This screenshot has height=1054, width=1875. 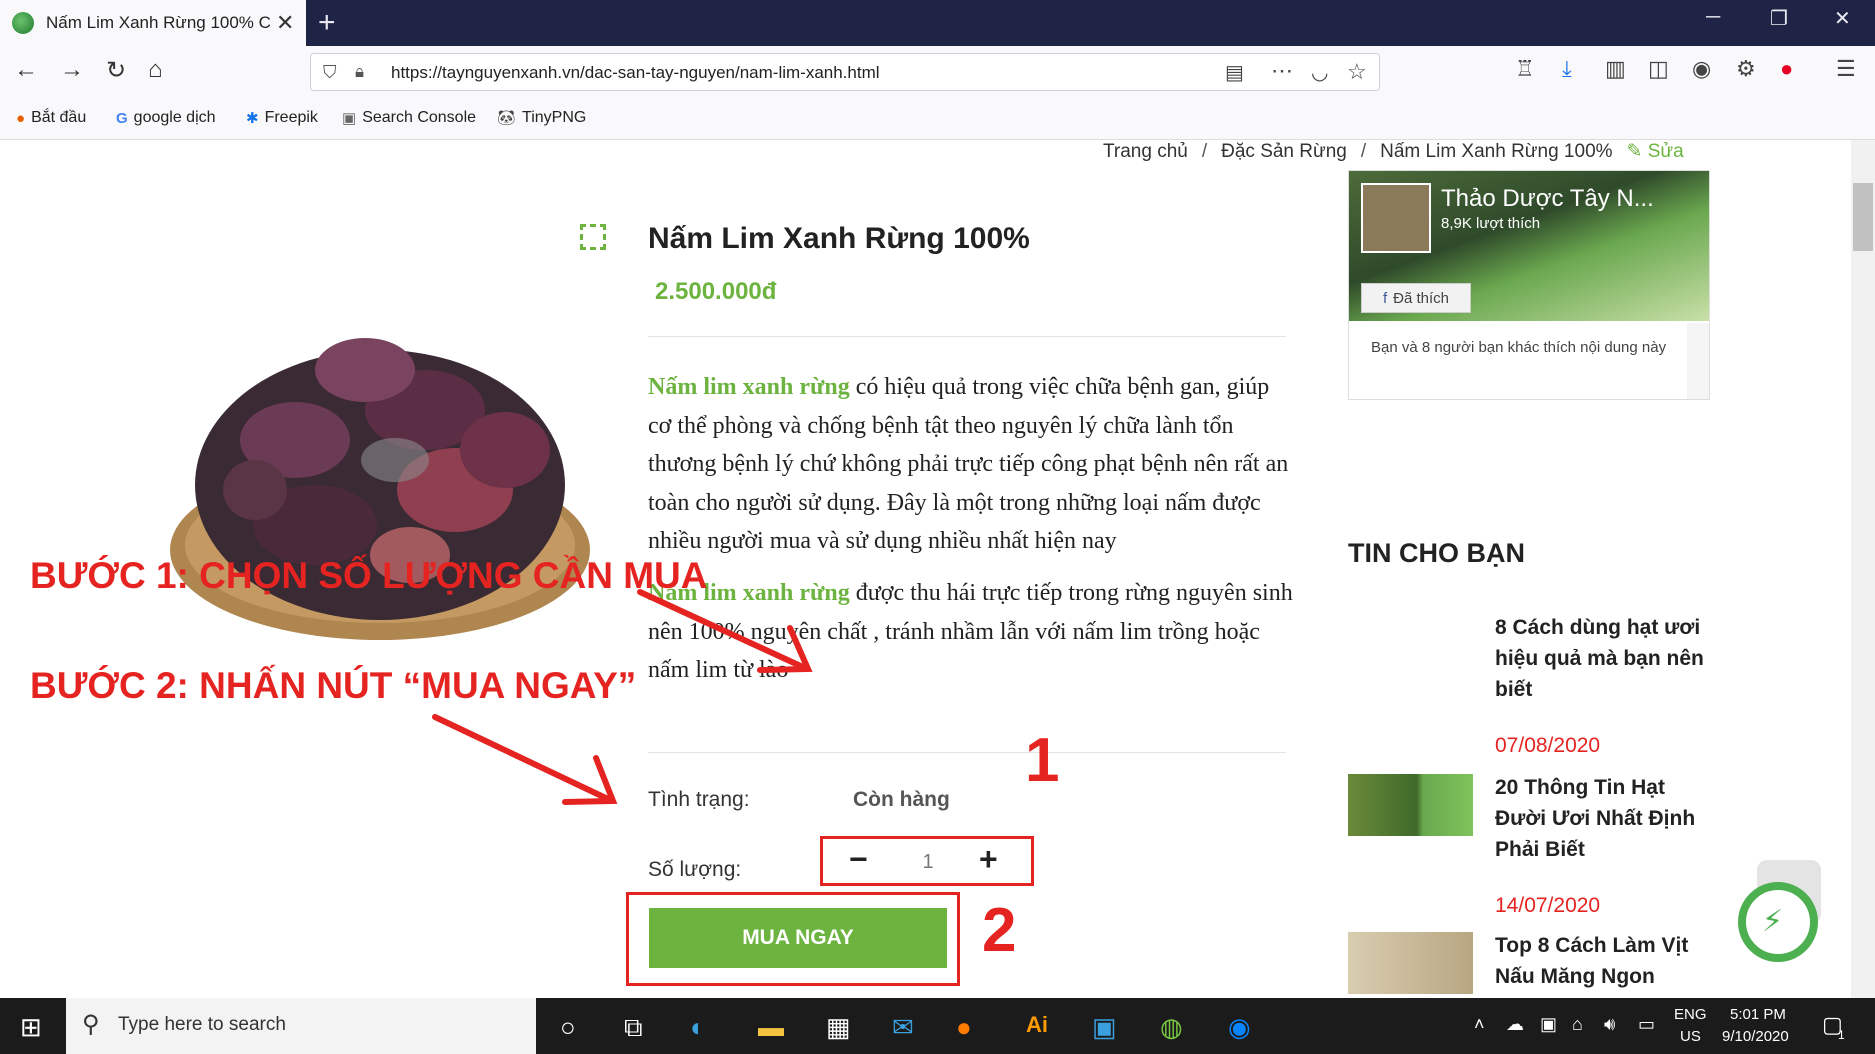 What do you see at coordinates (1385, 298) in the screenshot?
I see `facebook-icon: f` at bounding box center [1385, 298].